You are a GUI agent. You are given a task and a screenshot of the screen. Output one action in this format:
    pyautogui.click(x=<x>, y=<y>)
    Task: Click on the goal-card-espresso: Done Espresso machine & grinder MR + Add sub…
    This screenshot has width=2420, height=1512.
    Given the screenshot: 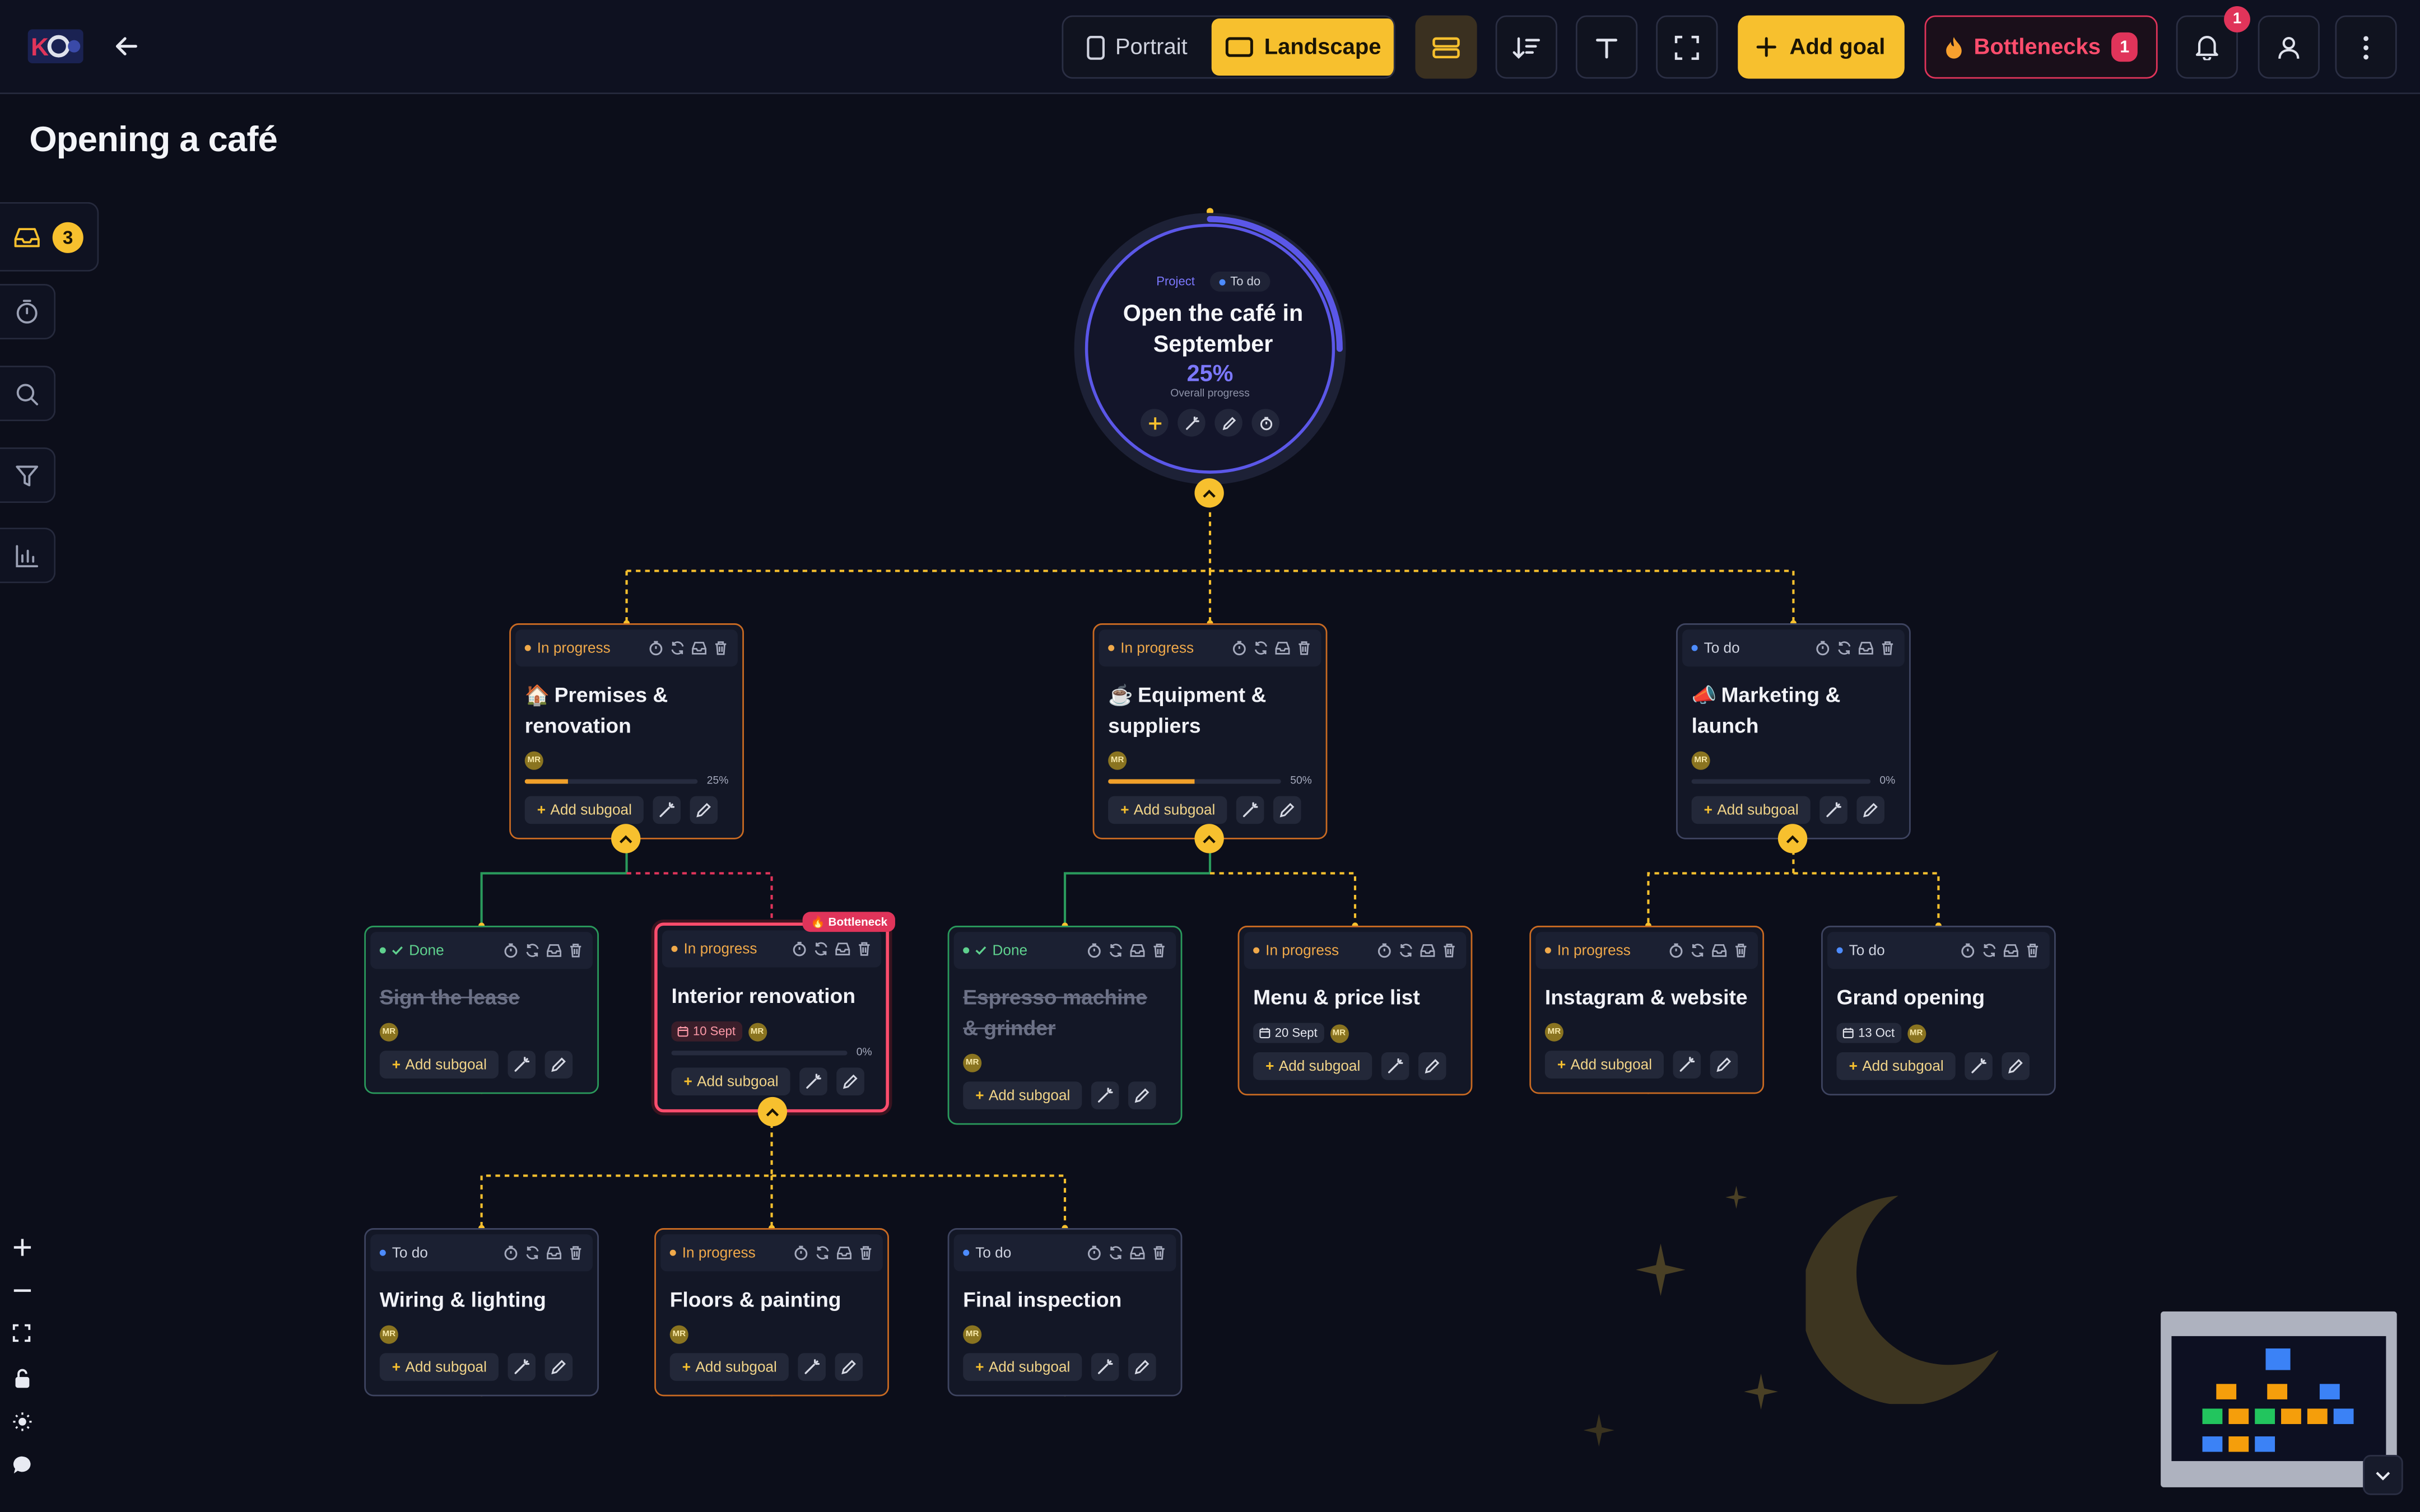 What is the action you would take?
    pyautogui.click(x=1065, y=1025)
    